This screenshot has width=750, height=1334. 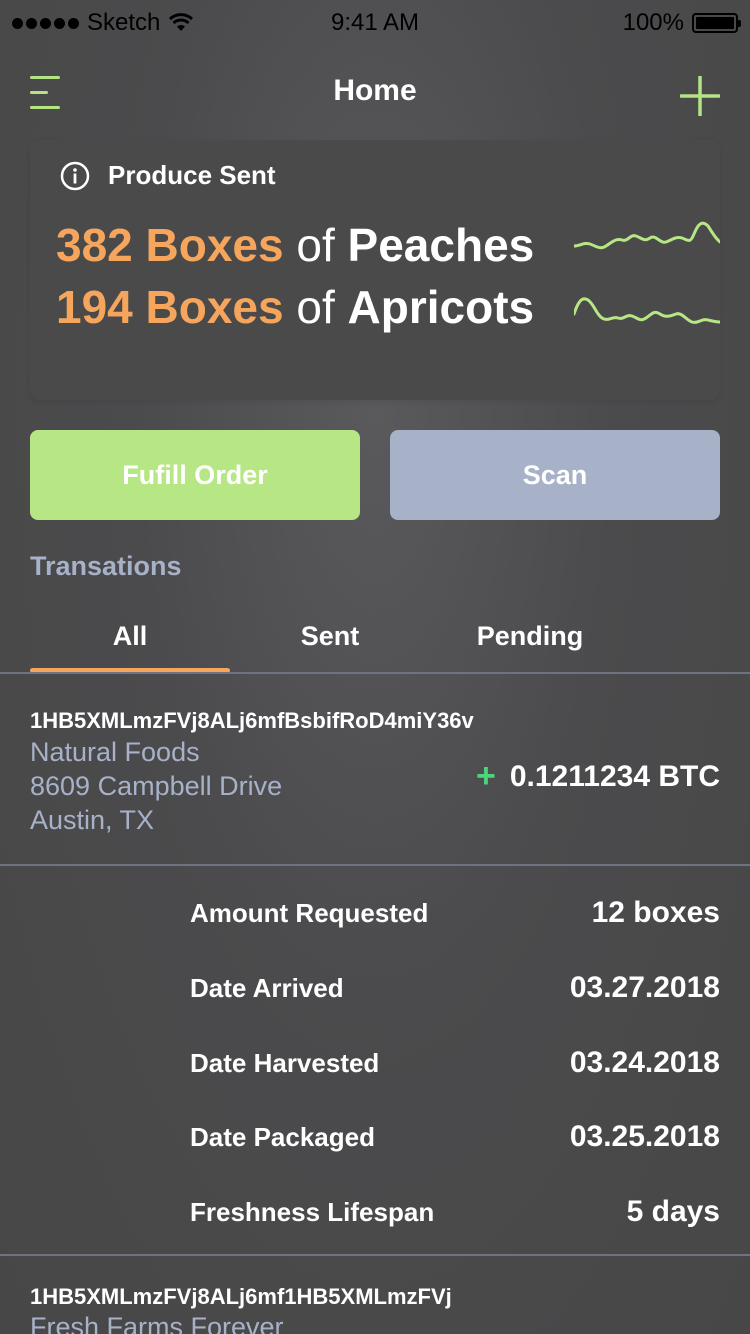 What do you see at coordinates (647, 235) in the screenshot?
I see `peaches-sparkline` at bounding box center [647, 235].